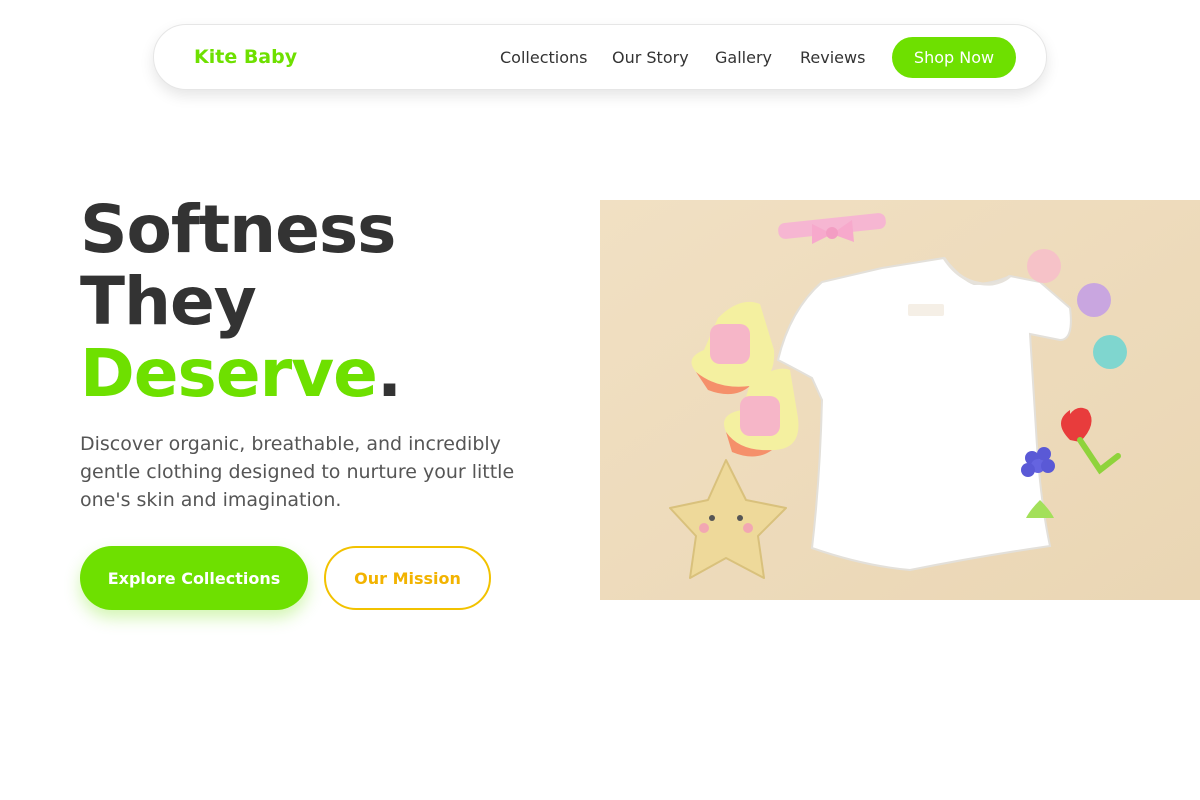 This screenshot has height=800, width=1200. What do you see at coordinates (389, 373) in the screenshot?
I see `hero-title-period: .` at bounding box center [389, 373].